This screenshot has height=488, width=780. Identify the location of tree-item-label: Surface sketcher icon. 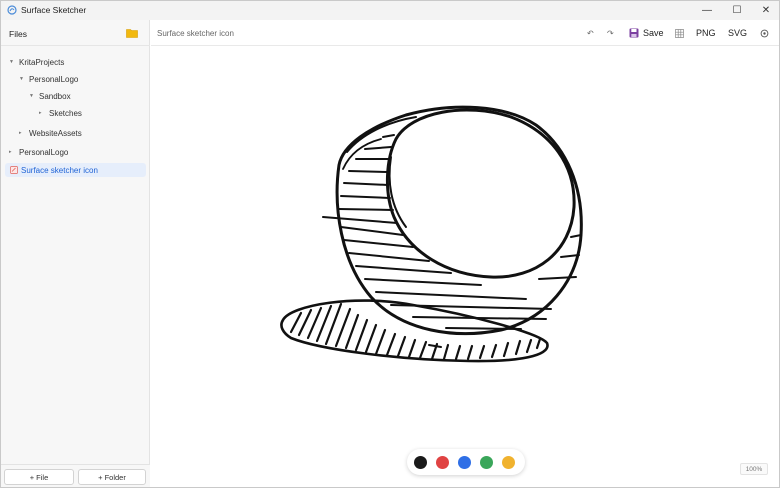
(59, 170).